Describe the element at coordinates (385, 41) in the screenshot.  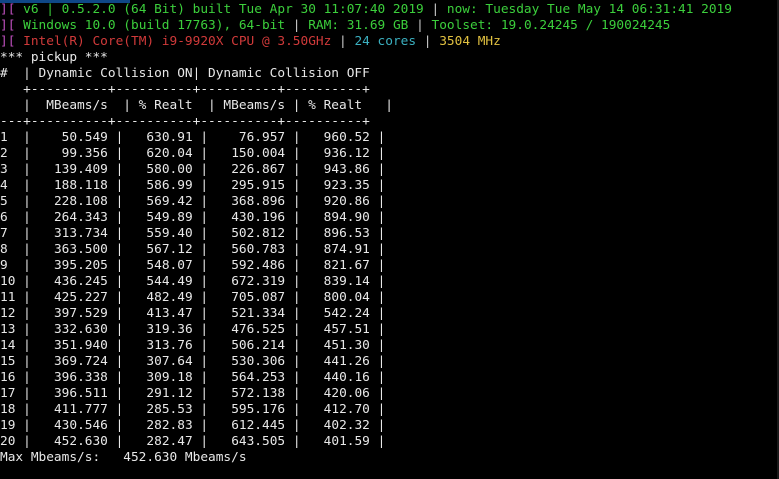
I see `cores-info: 24 cores` at that location.